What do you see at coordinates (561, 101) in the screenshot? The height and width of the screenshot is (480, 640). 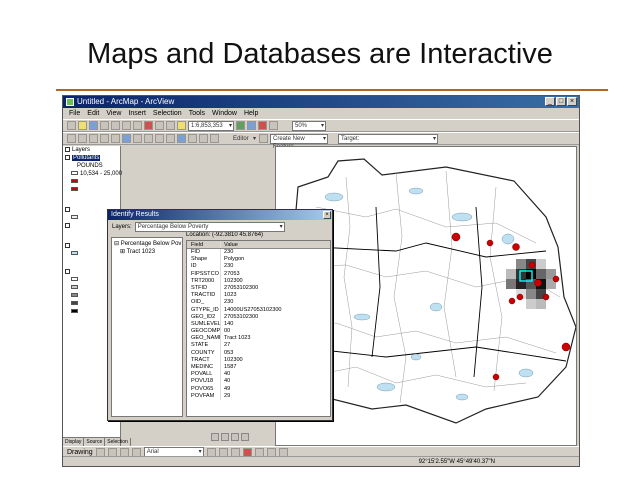 I see `maximize-button: □` at bounding box center [561, 101].